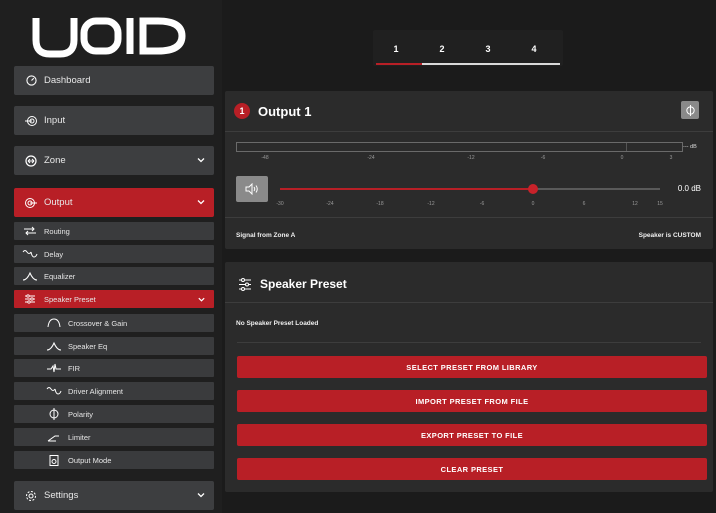  I want to click on tab-4: 4, so click(534, 49).